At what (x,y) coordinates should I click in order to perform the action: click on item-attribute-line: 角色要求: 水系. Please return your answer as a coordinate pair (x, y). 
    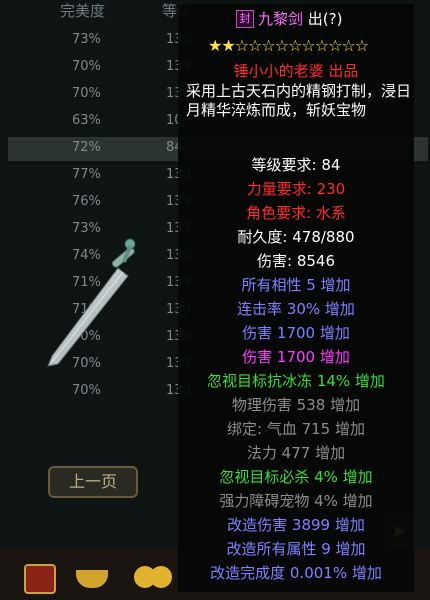
    Looking at the image, I should click on (296, 213).